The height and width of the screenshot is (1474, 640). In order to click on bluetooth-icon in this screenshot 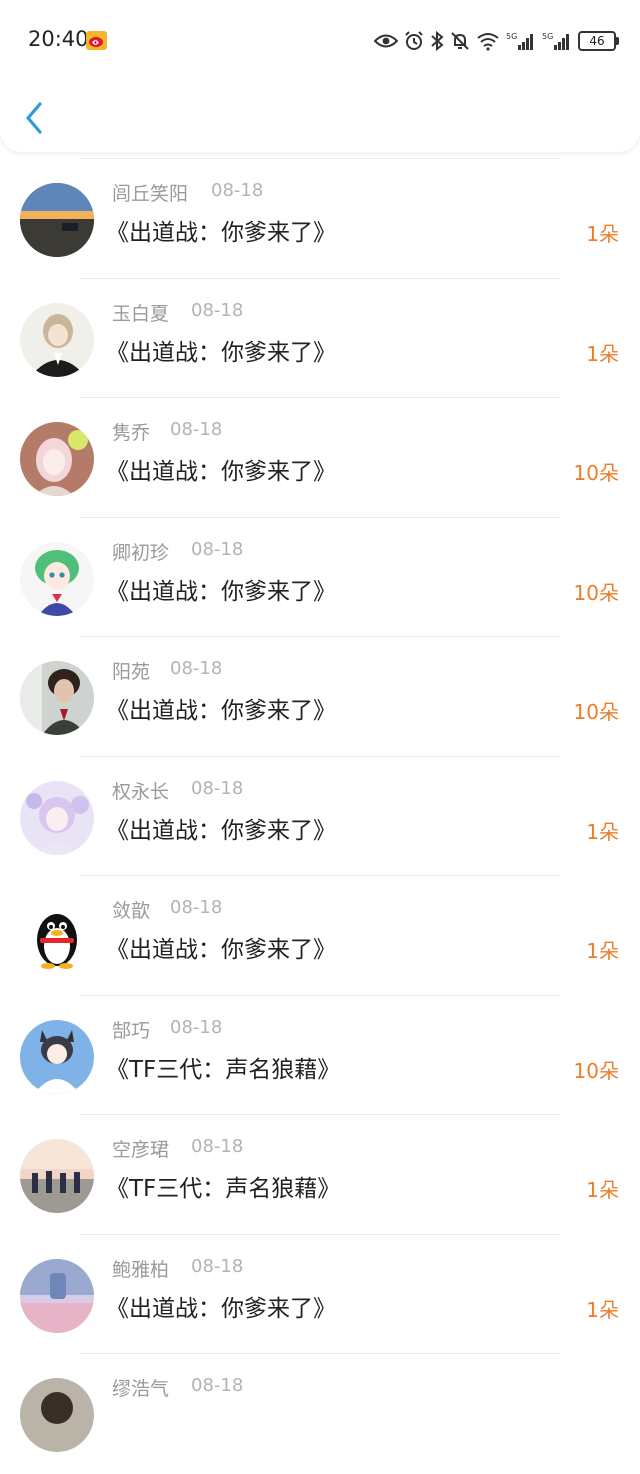, I will do `click(437, 41)`.